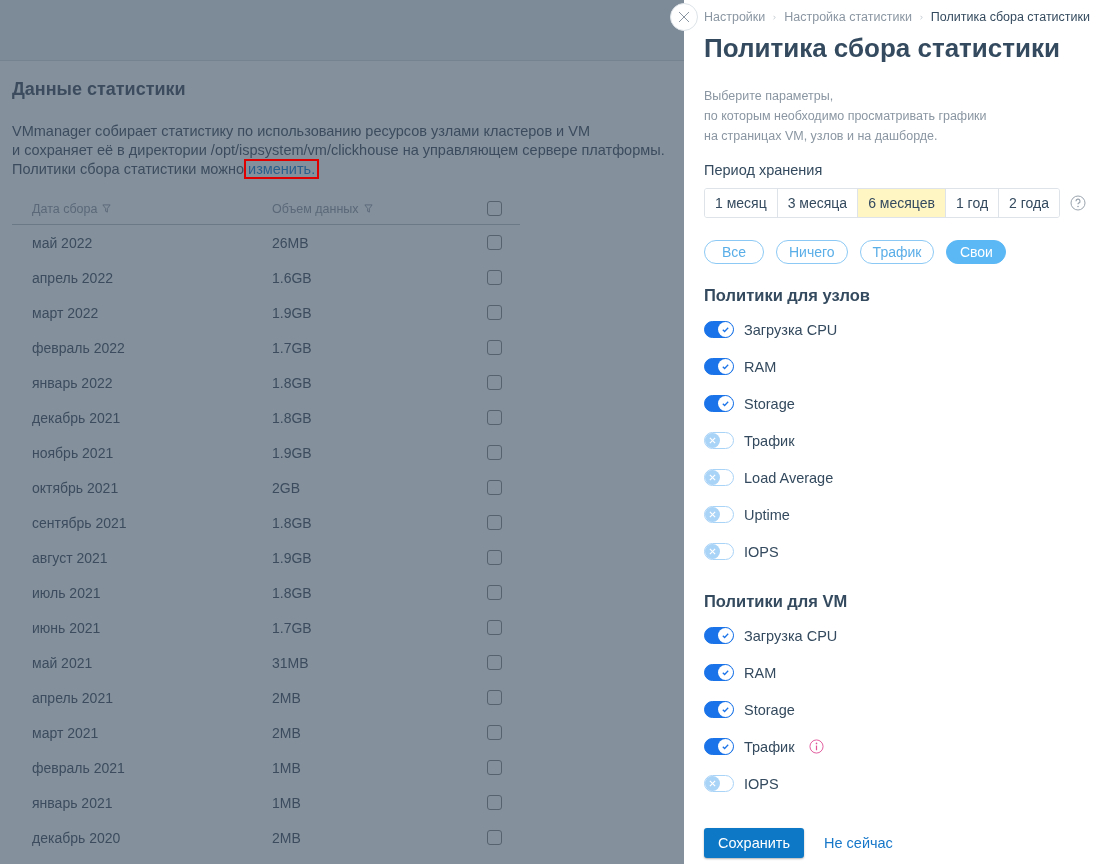 This screenshot has height=864, width=1110. Describe the element at coordinates (846, 116) in the screenshot. I see `panel-description: Выберите параметры, по которым необходимо просматривать графики на страницах VM, узлов и на дашборде.` at that location.